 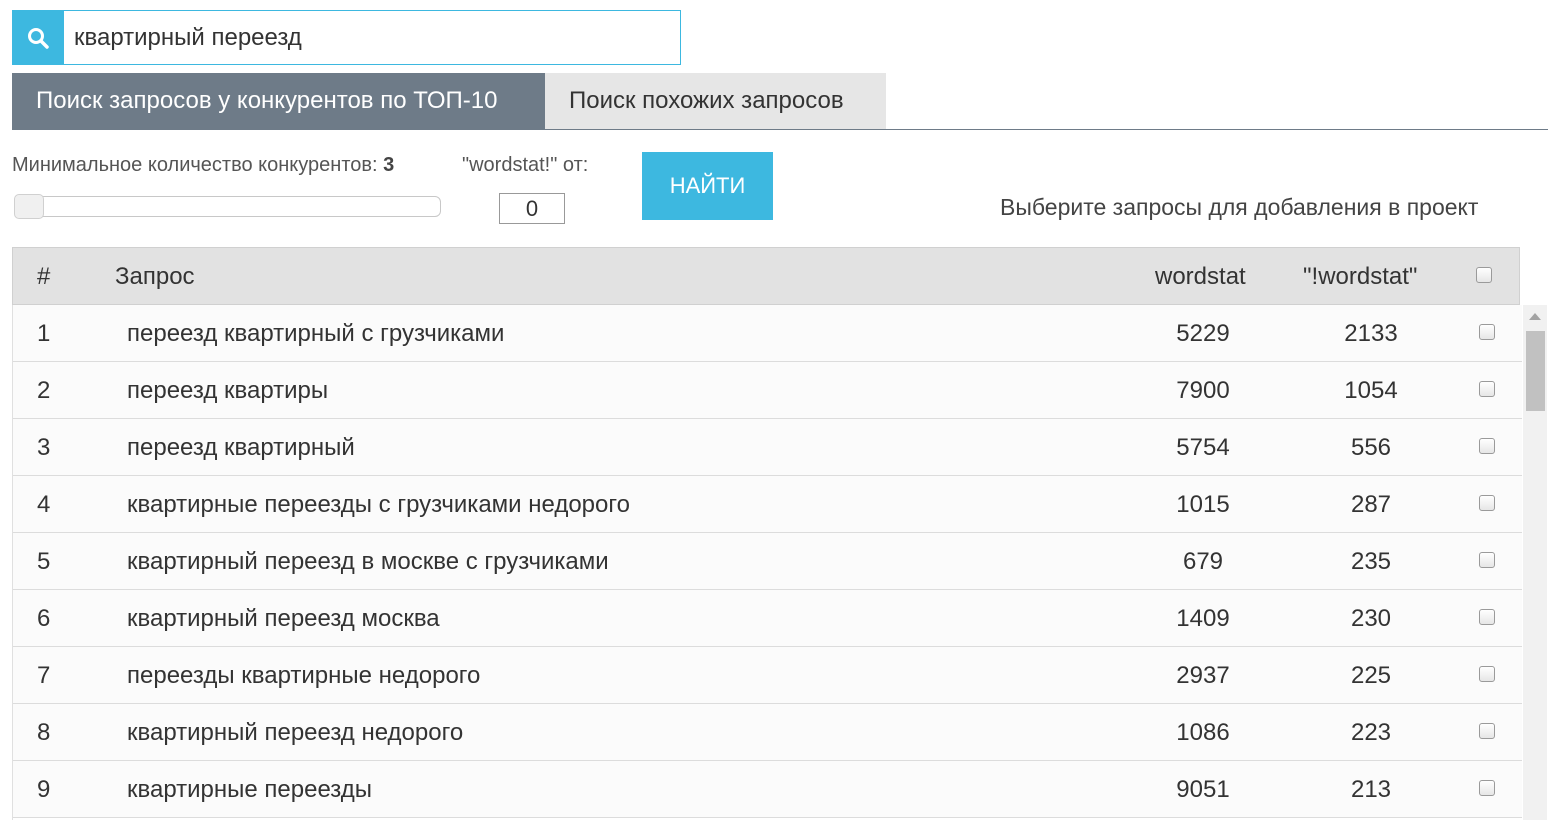 What do you see at coordinates (1535, 562) in the screenshot?
I see `table-scrollbar` at bounding box center [1535, 562].